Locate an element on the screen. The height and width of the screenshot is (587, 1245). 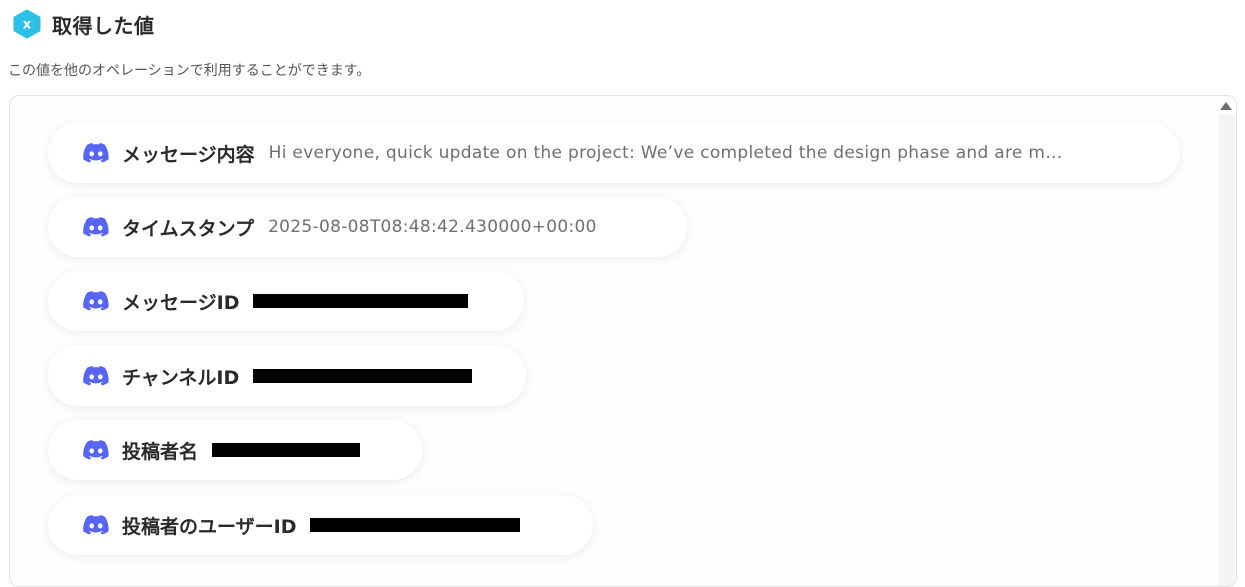
value-item-author-user-id: 投稿者のユーザーID is located at coordinates (320, 525).